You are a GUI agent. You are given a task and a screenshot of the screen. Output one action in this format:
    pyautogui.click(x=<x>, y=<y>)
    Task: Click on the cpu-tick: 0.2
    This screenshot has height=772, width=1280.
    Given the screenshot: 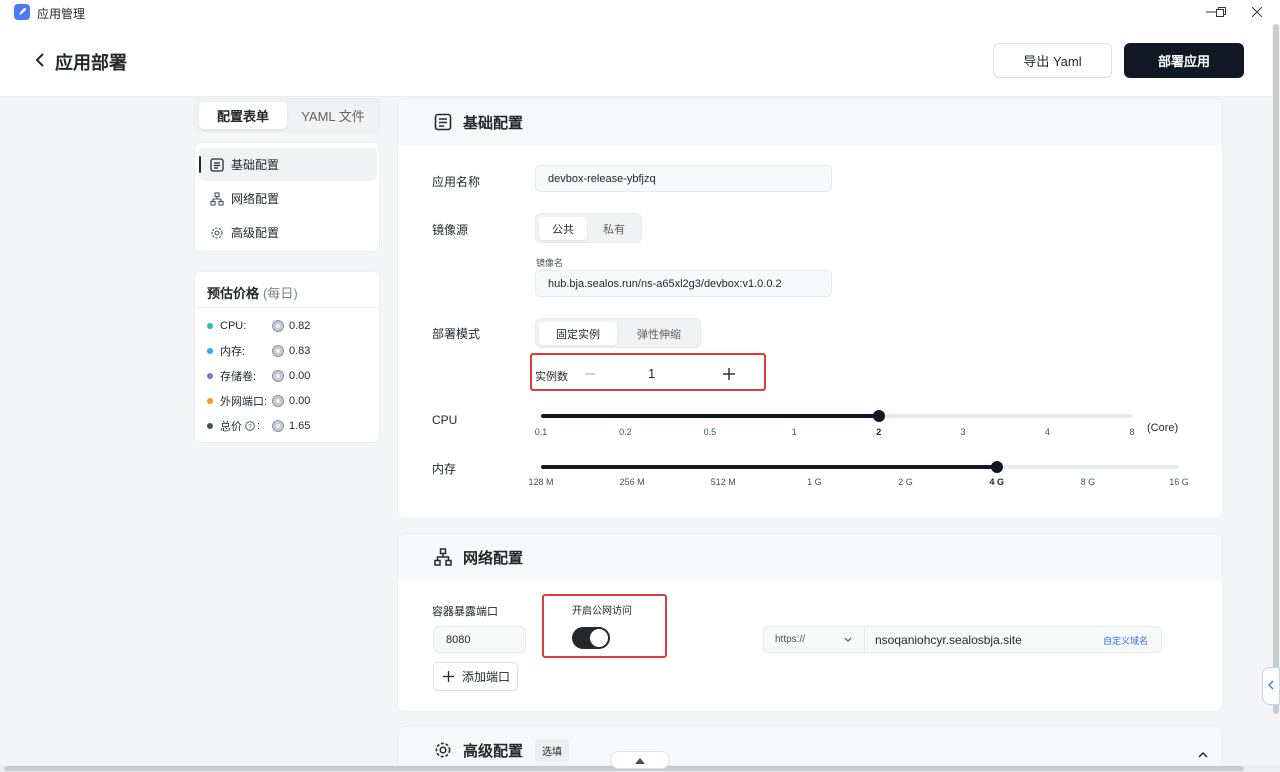 What is the action you would take?
    pyautogui.click(x=625, y=432)
    